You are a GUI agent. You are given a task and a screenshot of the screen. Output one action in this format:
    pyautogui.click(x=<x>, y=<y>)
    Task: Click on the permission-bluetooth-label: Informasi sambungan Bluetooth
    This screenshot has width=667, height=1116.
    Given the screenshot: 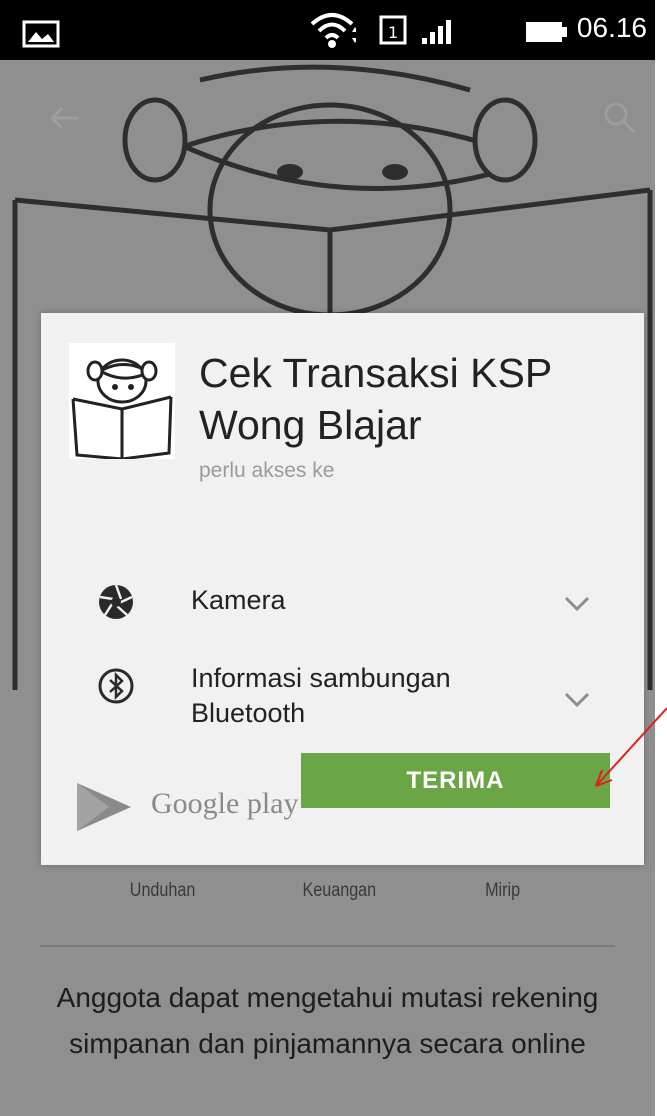 What is the action you would take?
    pyautogui.click(x=321, y=696)
    